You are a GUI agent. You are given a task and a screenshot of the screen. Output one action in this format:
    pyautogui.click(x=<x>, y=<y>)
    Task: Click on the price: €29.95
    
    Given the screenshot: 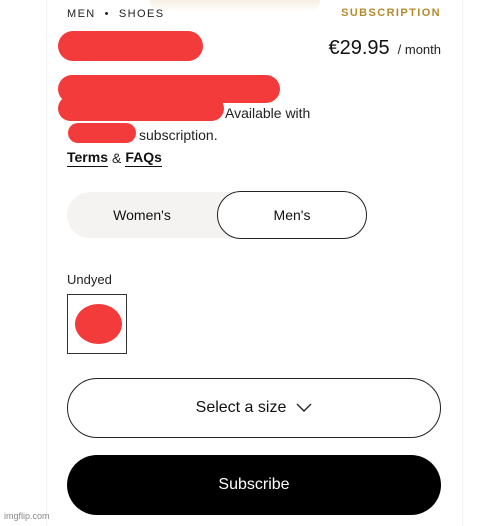 What is the action you would take?
    pyautogui.click(x=359, y=48)
    